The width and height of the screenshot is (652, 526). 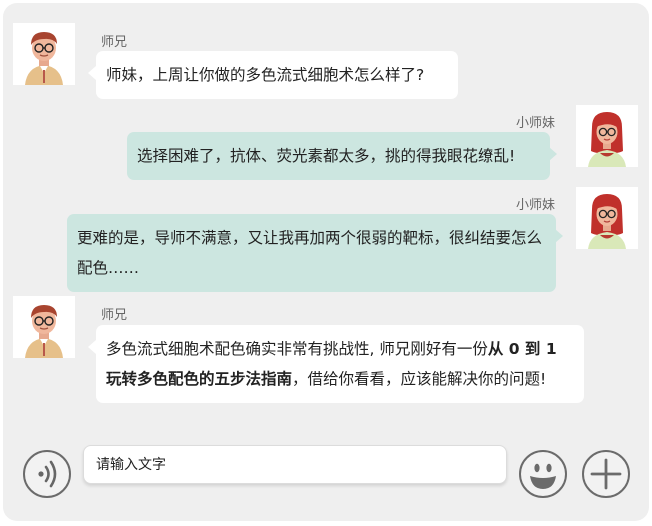 I want to click on emoji-button, so click(x=543, y=474).